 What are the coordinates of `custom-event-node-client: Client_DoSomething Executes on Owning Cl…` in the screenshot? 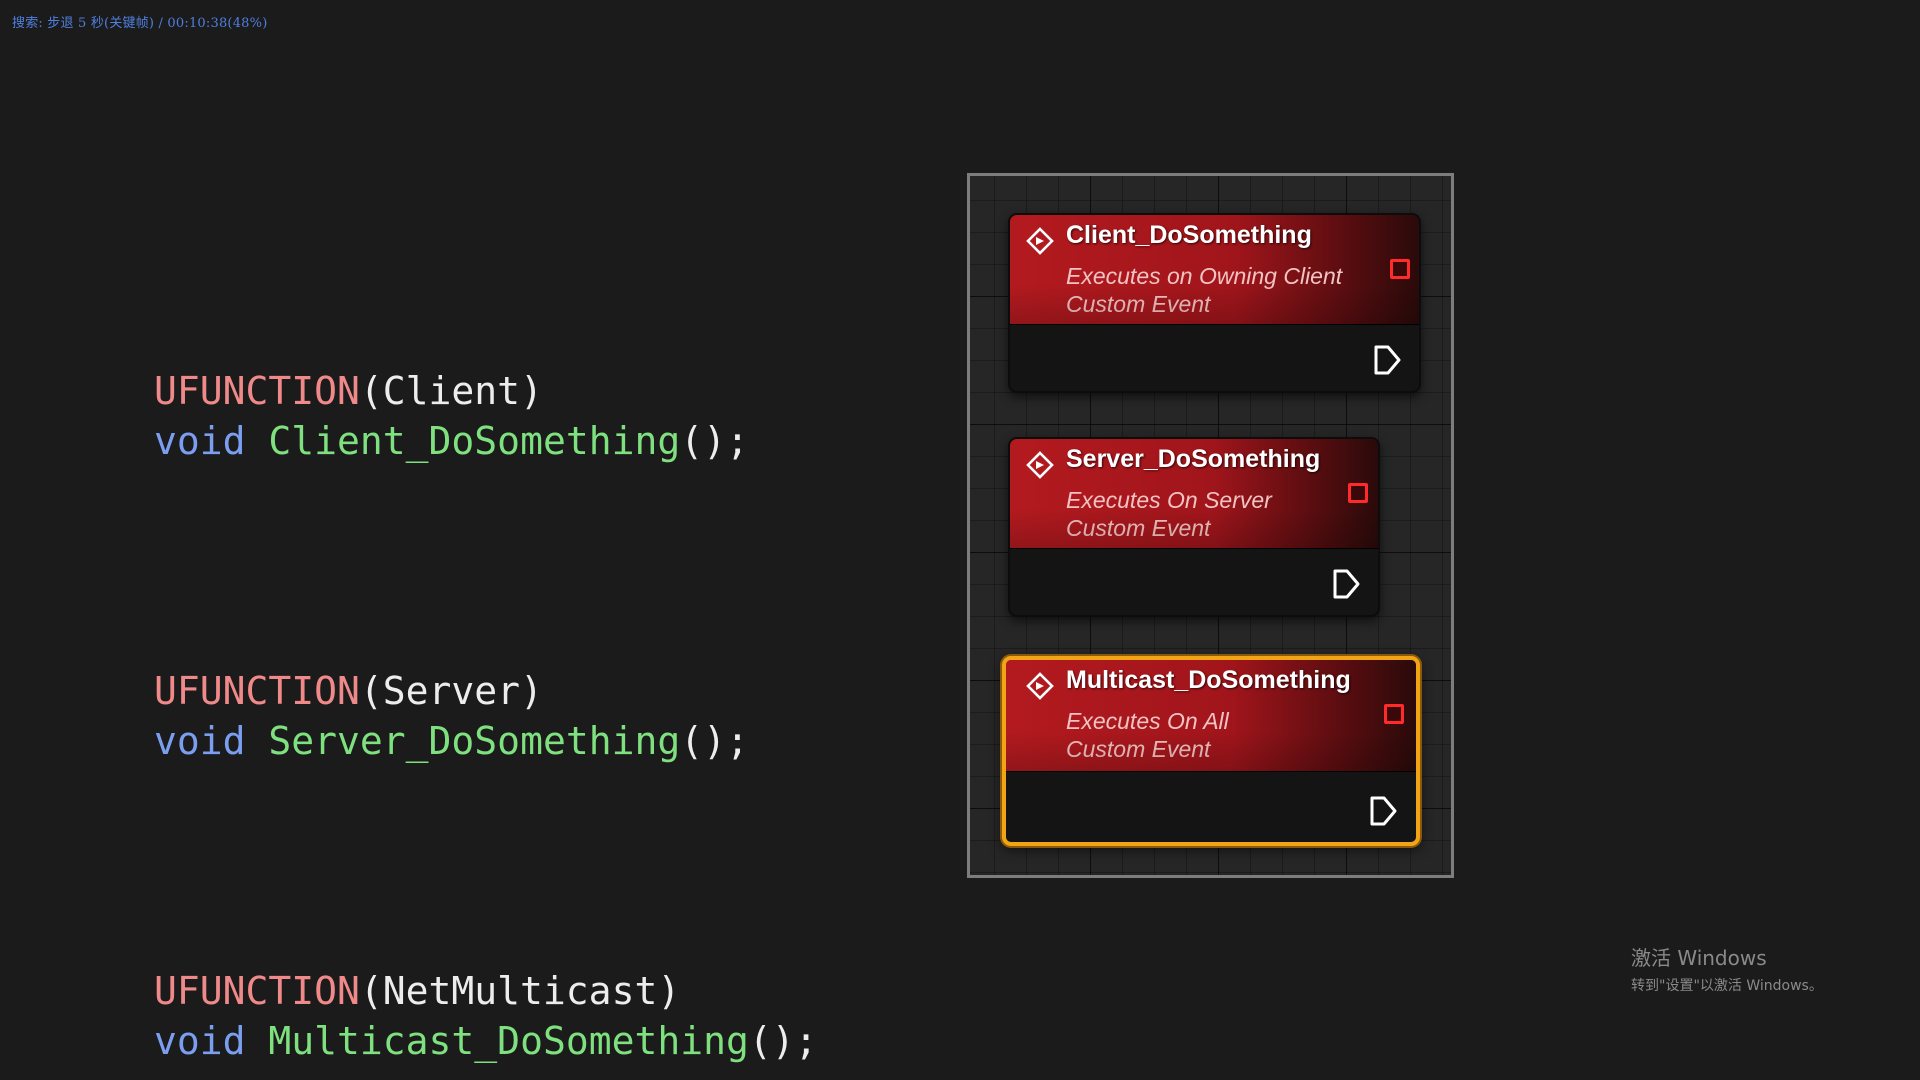 It's located at (1214, 303).